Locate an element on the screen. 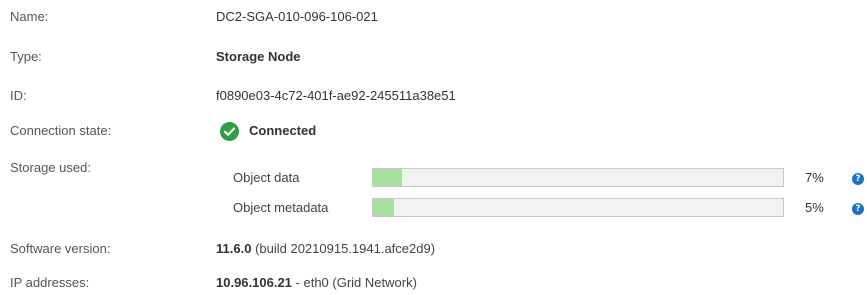 Image resolution: width=867 pixels, height=295 pixels. software-version-number: 11.6.0 is located at coordinates (234, 248).